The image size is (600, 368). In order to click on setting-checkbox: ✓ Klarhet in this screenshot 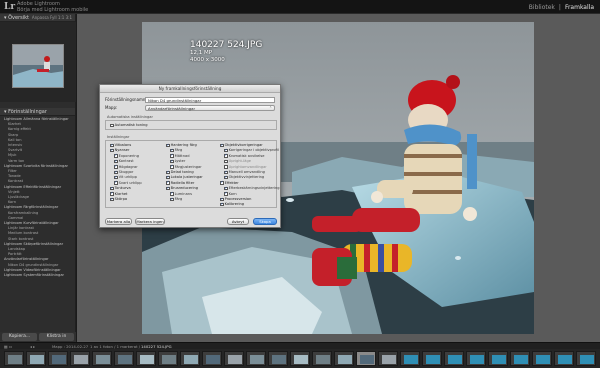, I will do `click(119, 194)`.